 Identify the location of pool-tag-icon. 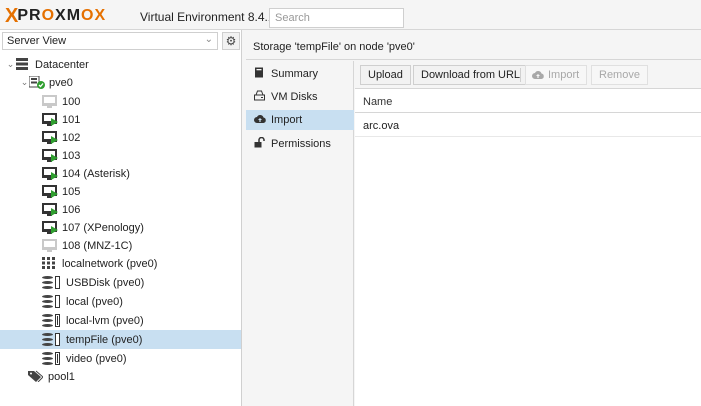
(36, 376).